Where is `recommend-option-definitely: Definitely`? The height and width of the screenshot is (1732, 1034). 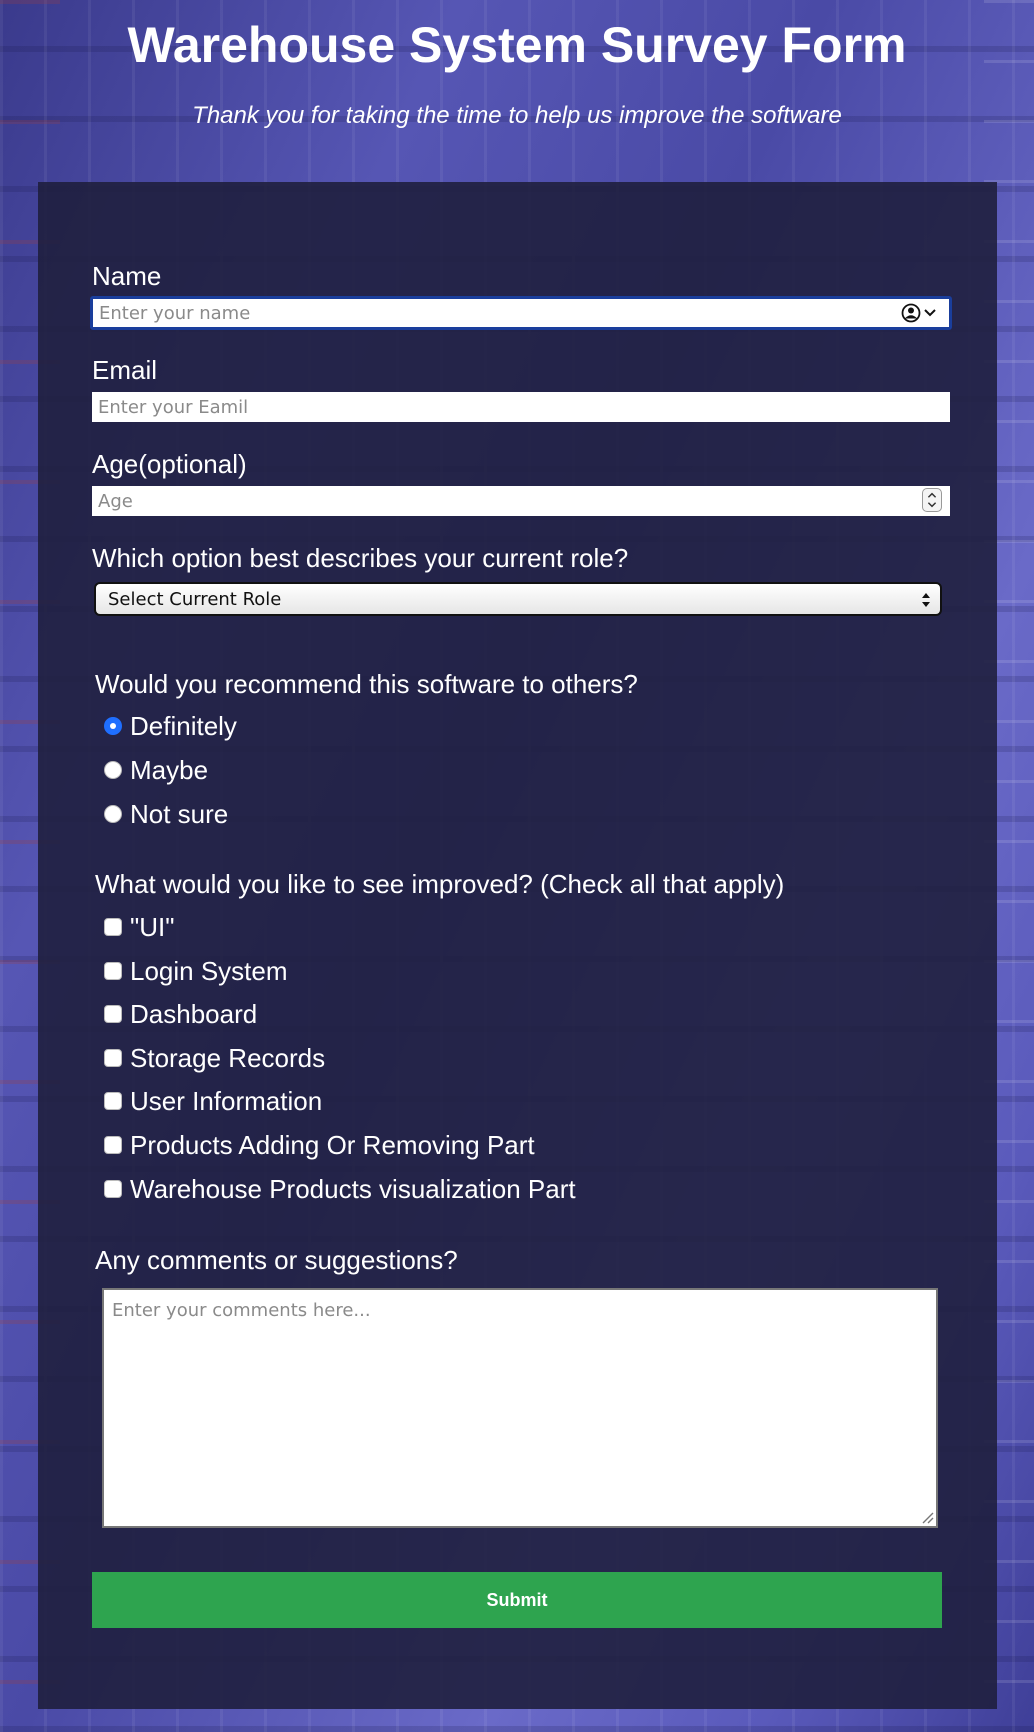 recommend-option-definitely: Definitely is located at coordinates (170, 726).